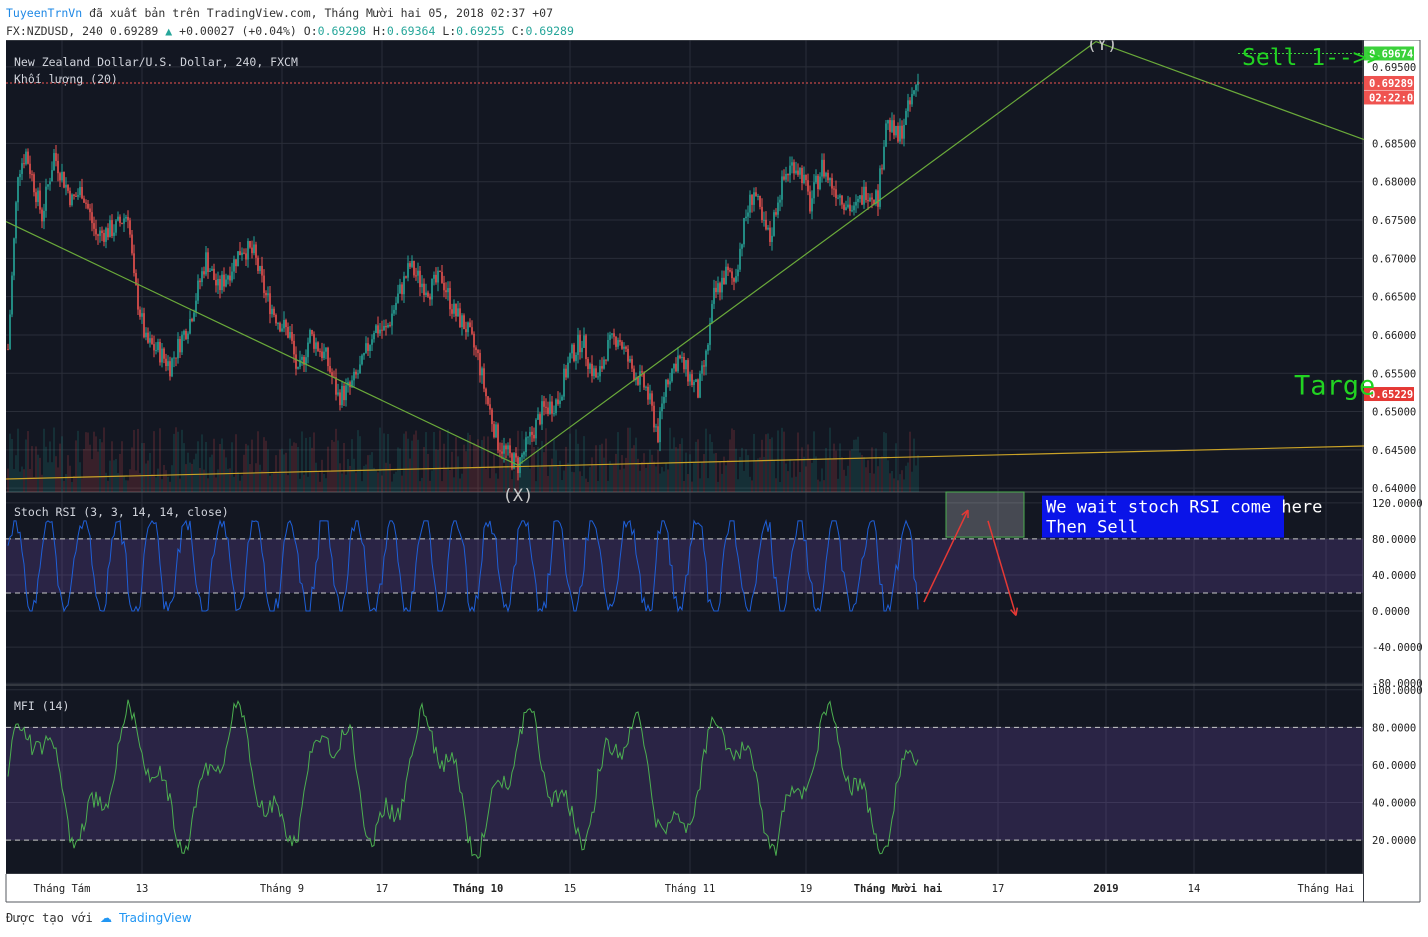 The image size is (1428, 937). What do you see at coordinates (238, 31) in the screenshot?
I see `change-text: +0.00027 (+0.04%)` at bounding box center [238, 31].